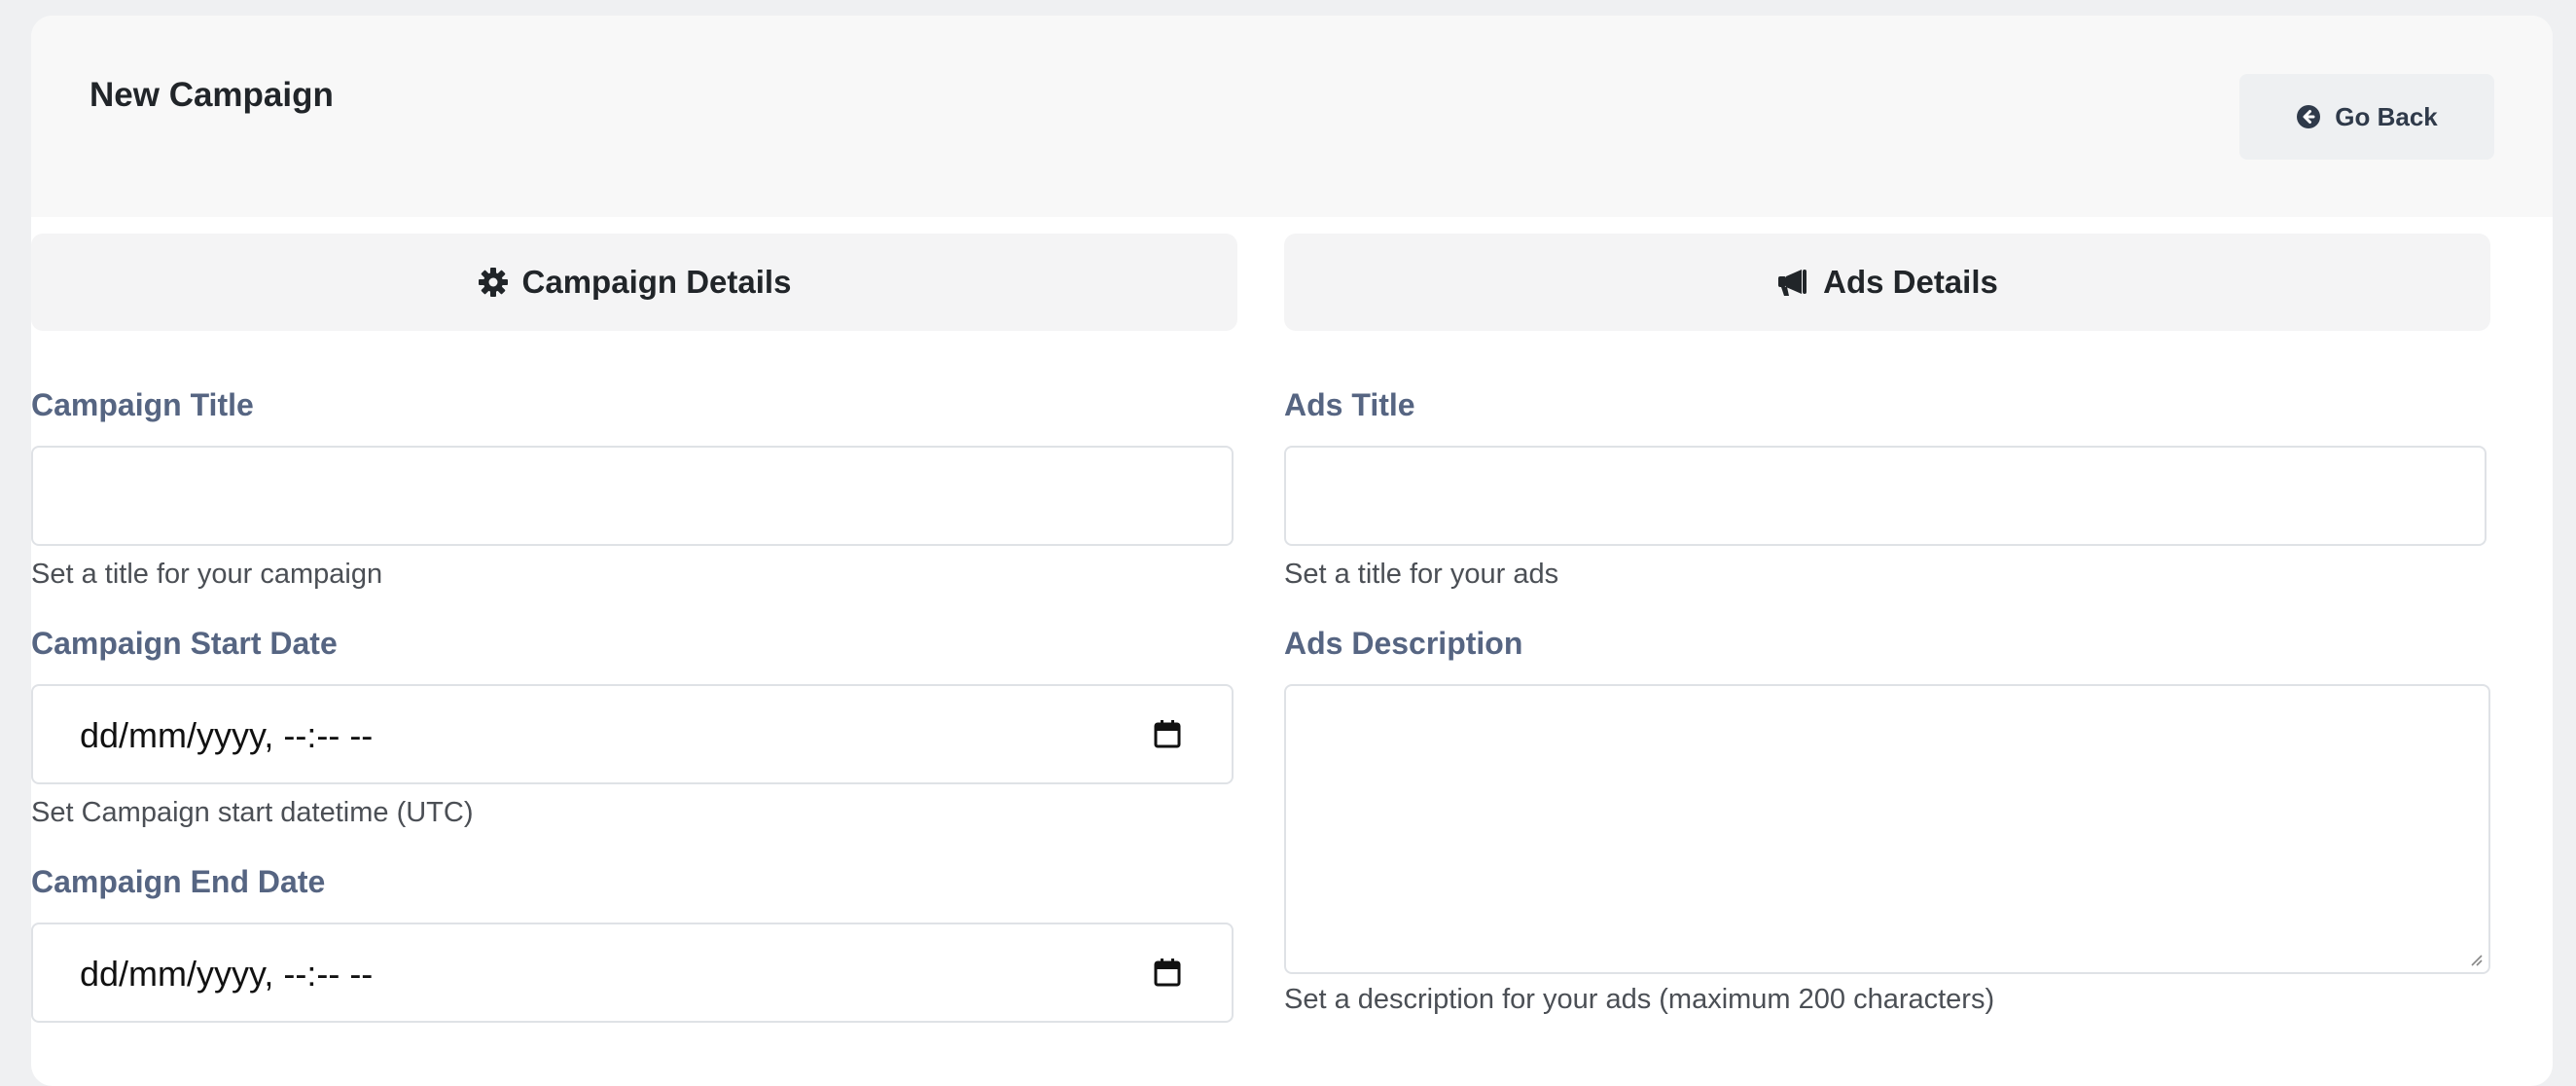 This screenshot has width=2576, height=1086. Describe the element at coordinates (2308, 116) in the screenshot. I see `arrow-circle-left-icon` at that location.